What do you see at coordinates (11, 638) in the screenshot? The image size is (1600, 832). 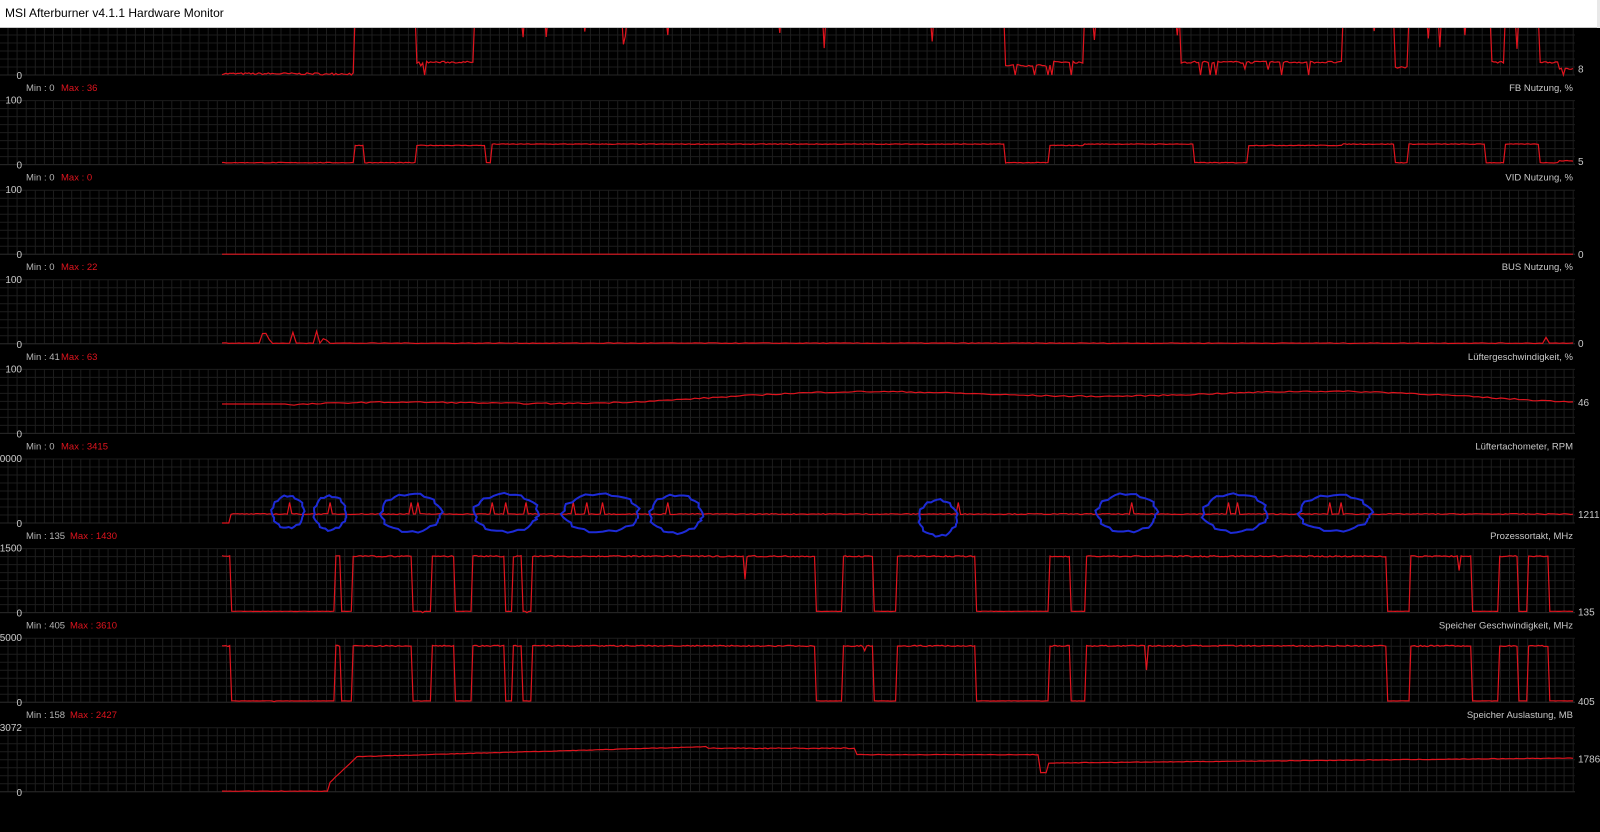 I see `y-axis-max-label: 5000` at bounding box center [11, 638].